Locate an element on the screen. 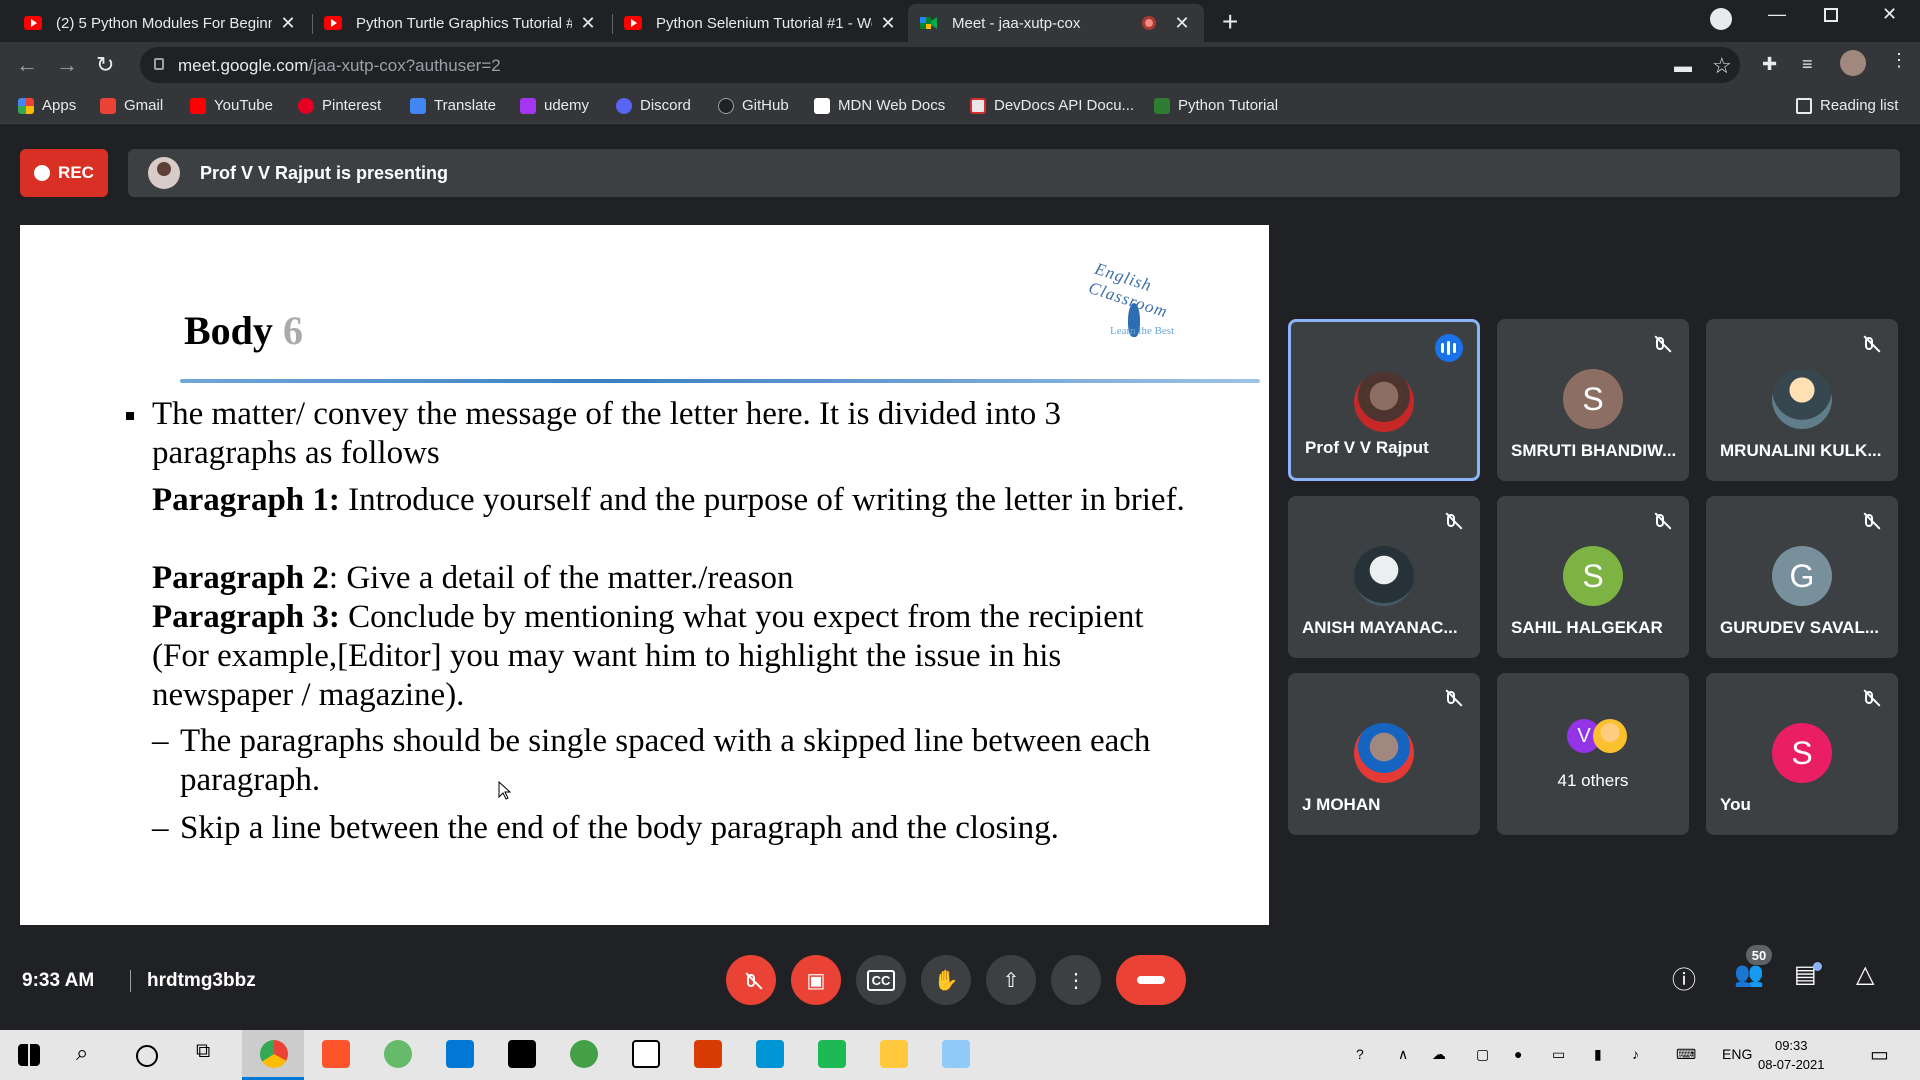  restore-icon is located at coordinates (1831, 15).